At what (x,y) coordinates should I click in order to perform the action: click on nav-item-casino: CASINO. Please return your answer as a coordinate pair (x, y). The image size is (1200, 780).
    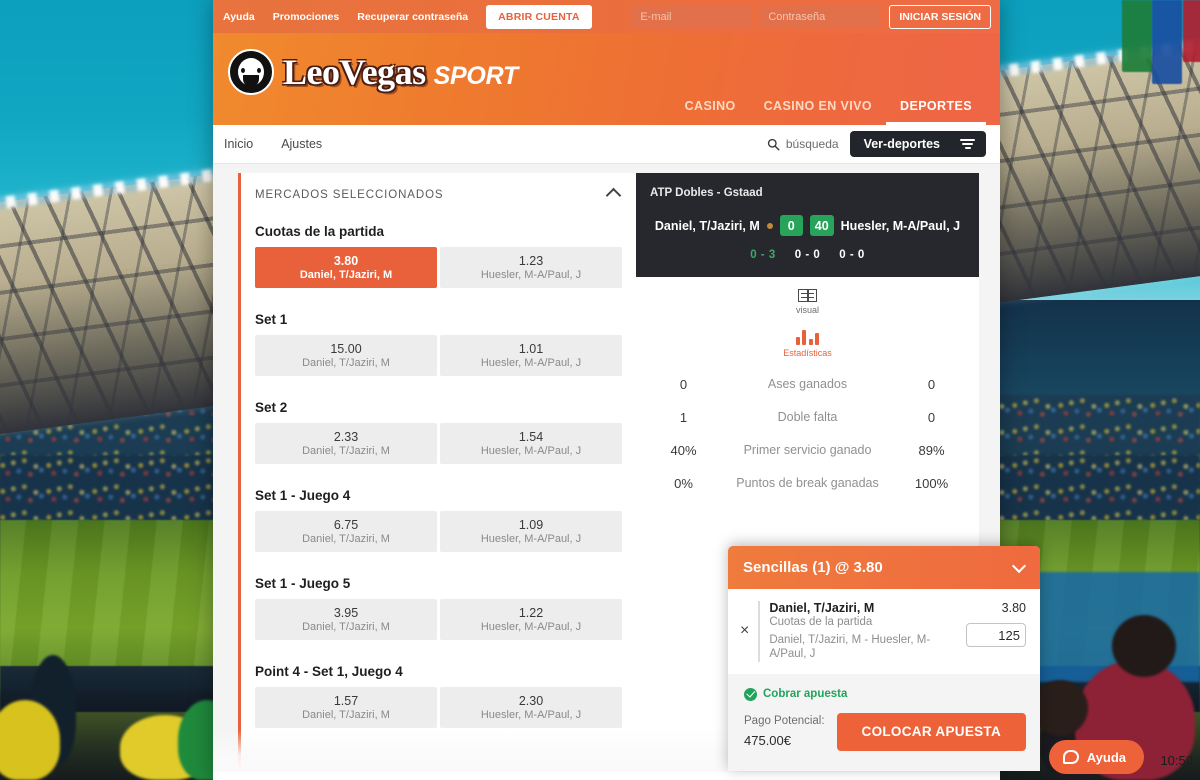
    Looking at the image, I should click on (710, 112).